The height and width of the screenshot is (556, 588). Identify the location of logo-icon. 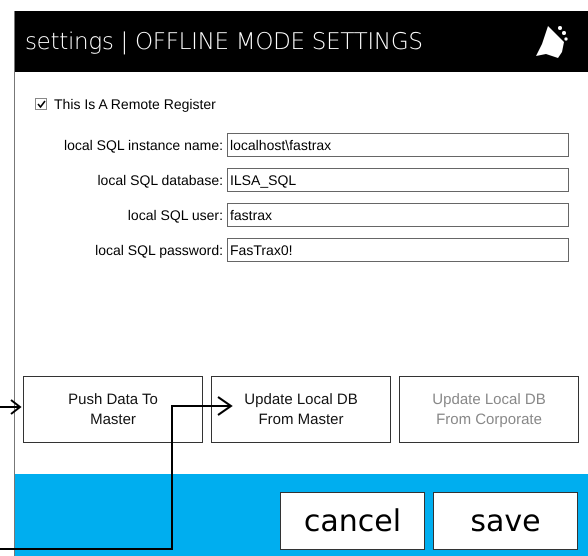
(551, 42).